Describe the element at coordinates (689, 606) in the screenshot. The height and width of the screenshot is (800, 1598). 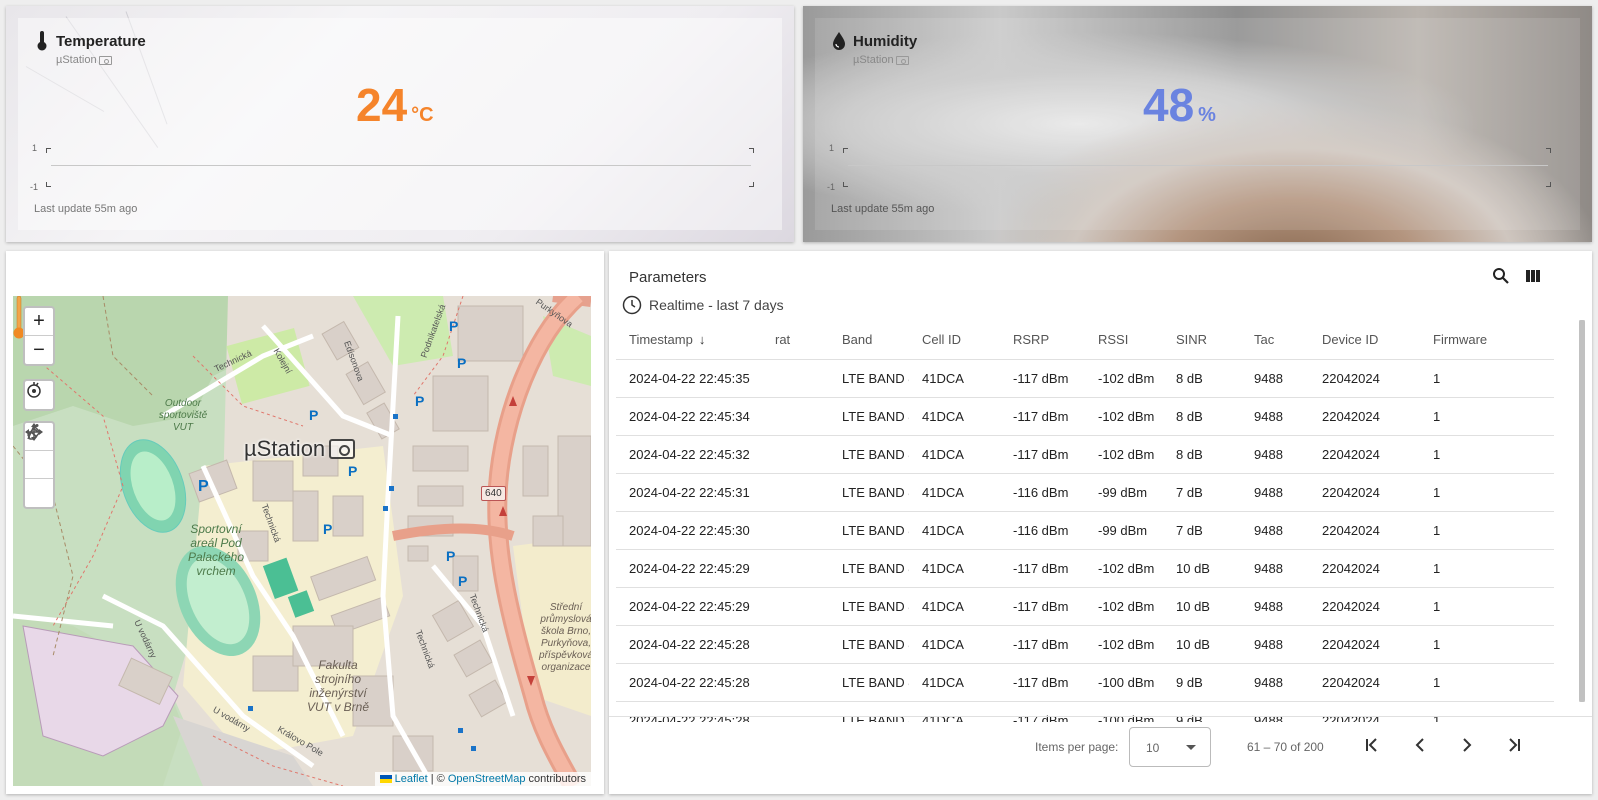
I see `cell-timestamp: 2024-04-22 22:45:29` at that location.